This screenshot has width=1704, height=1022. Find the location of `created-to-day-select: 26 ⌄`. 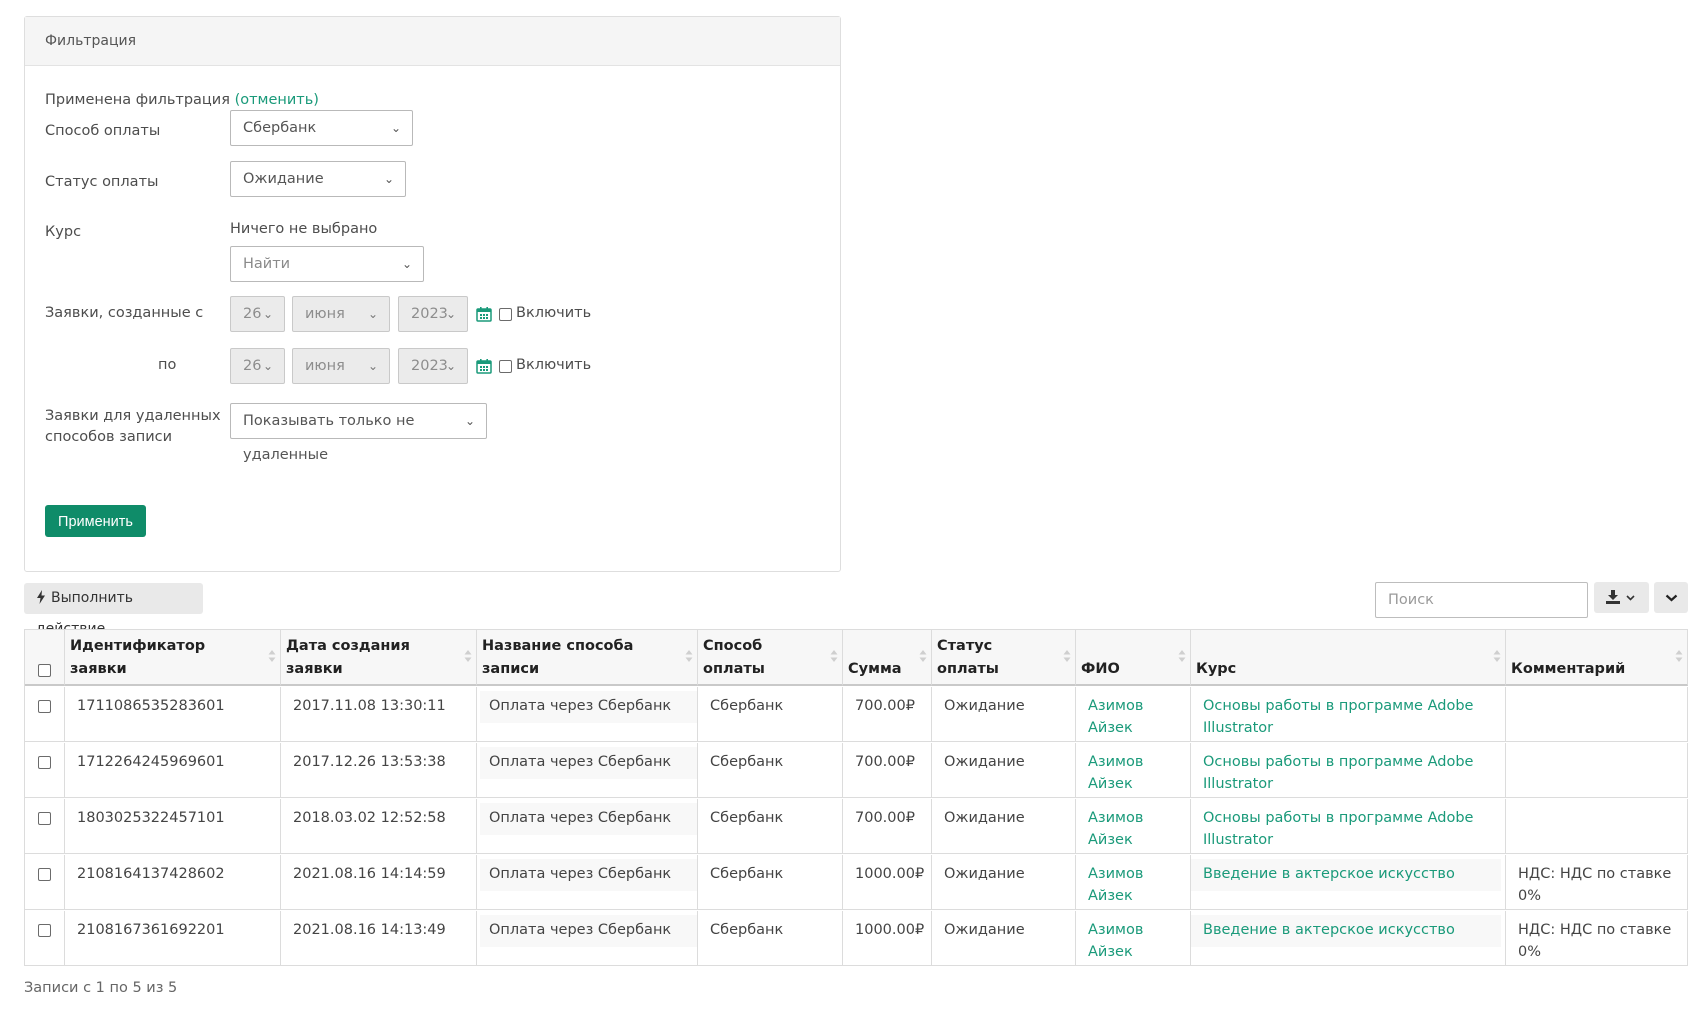

created-to-day-select: 26 ⌄ is located at coordinates (257, 366).